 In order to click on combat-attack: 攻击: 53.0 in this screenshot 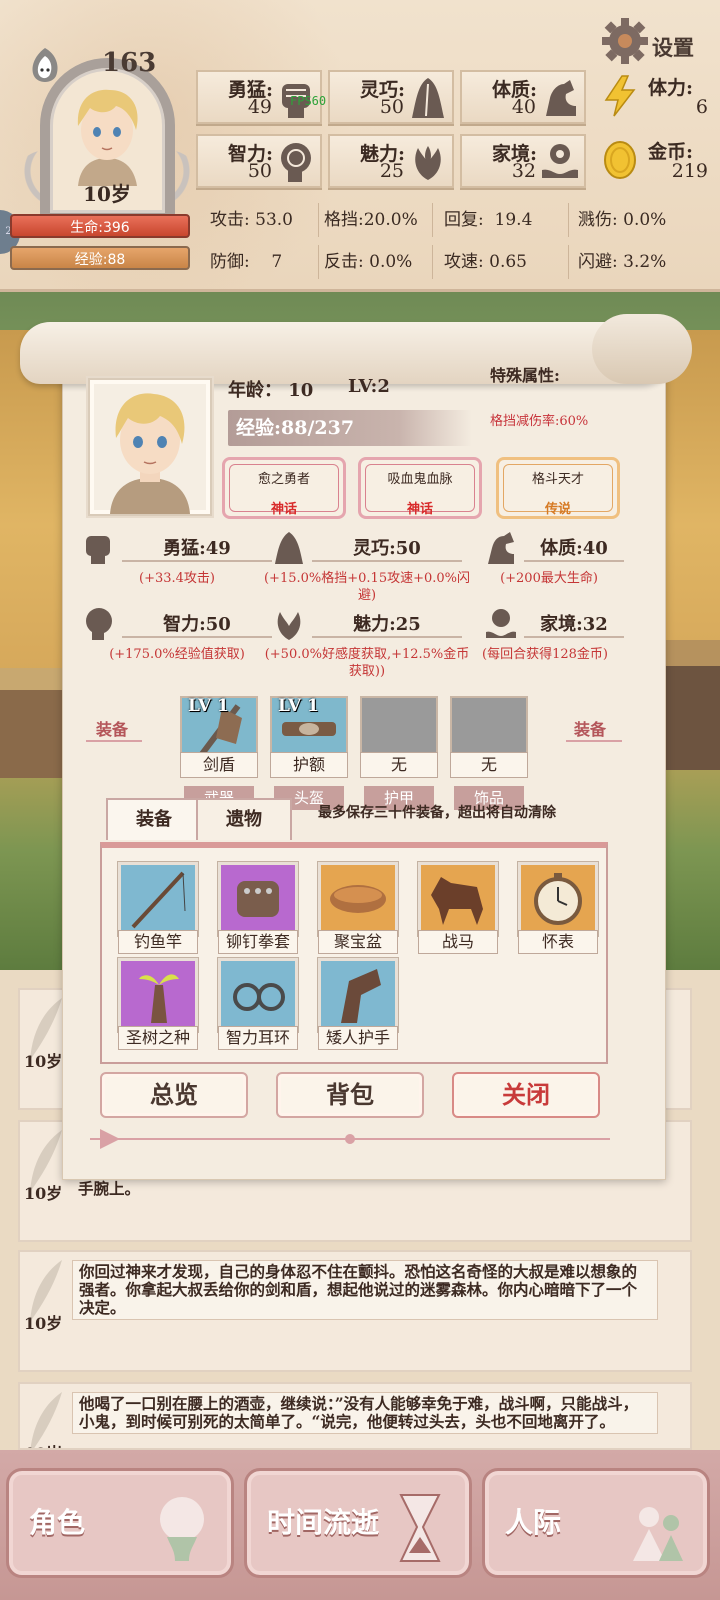, I will do `click(251, 220)`.